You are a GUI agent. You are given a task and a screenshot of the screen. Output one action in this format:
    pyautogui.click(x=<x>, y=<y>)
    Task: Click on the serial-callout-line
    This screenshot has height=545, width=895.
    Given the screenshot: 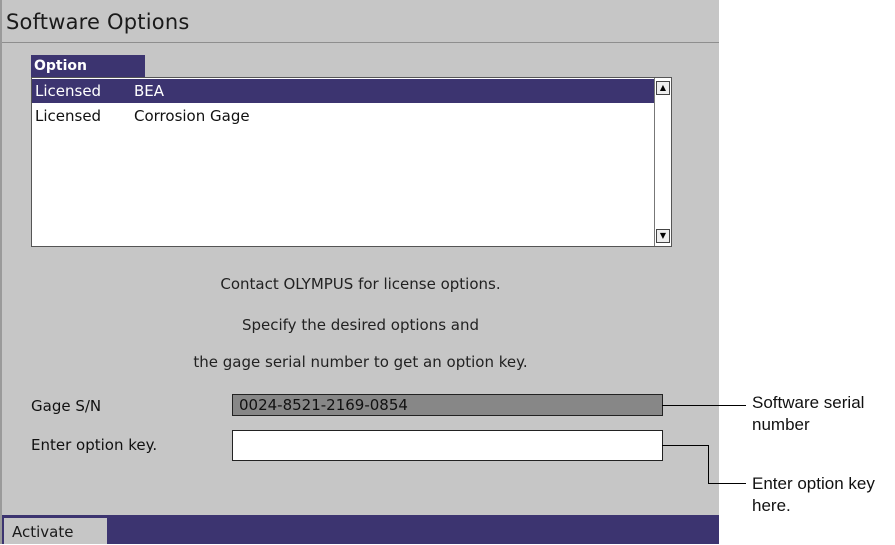 What is the action you would take?
    pyautogui.click(x=704, y=405)
    